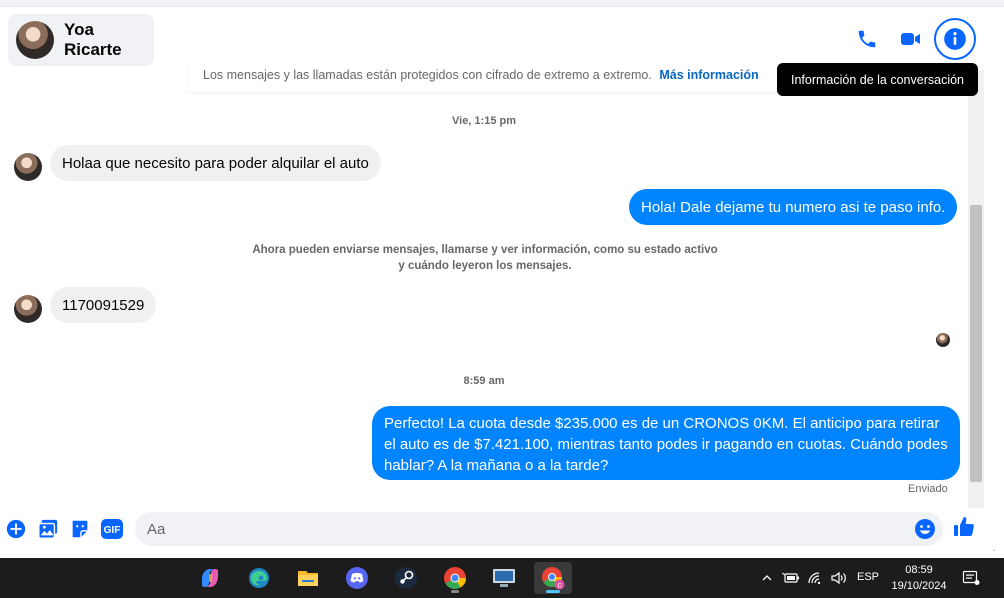 Image resolution: width=1004 pixels, height=598 pixels. I want to click on message-input, so click(520, 529).